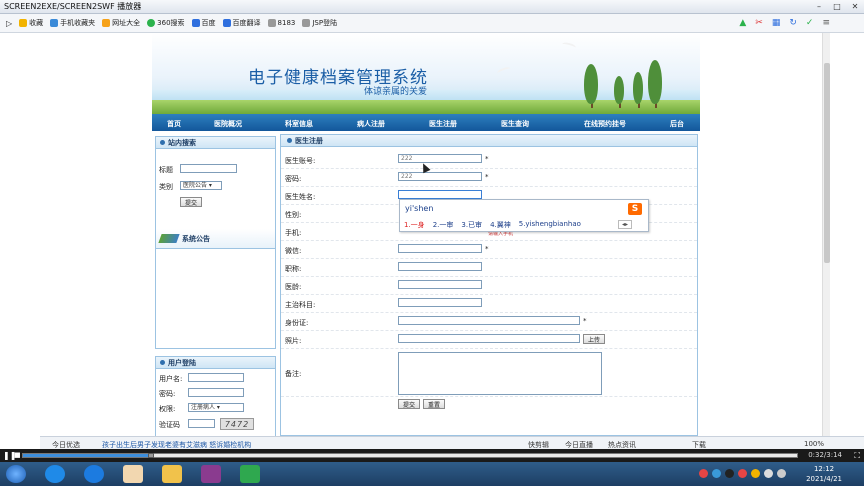  Describe the element at coordinates (9, 23) in the screenshot. I see `sidebar-toggle-icon: ▷` at that location.